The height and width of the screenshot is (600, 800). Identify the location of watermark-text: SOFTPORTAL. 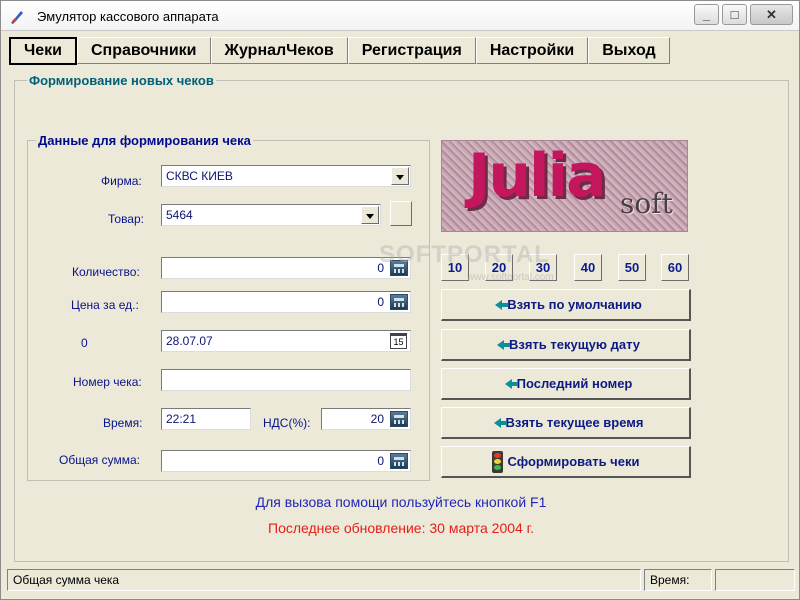
(464, 254).